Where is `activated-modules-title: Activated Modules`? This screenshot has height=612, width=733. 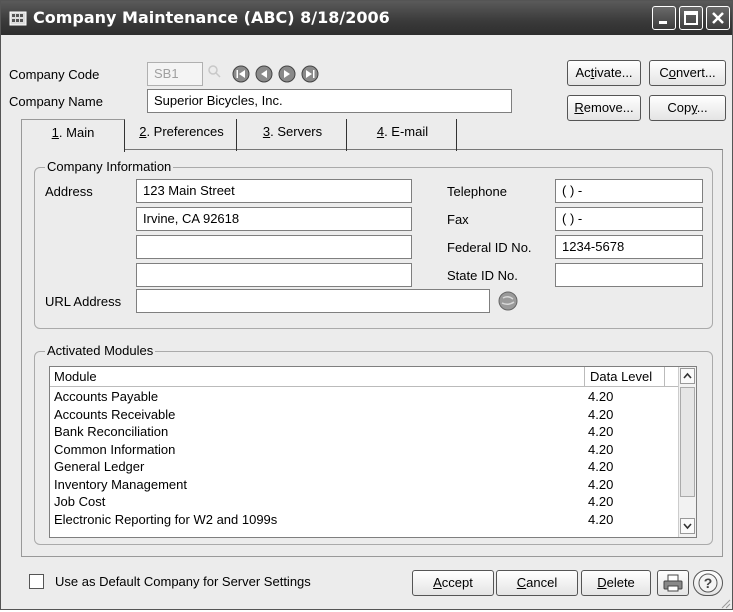 activated-modules-title: Activated Modules is located at coordinates (100, 350).